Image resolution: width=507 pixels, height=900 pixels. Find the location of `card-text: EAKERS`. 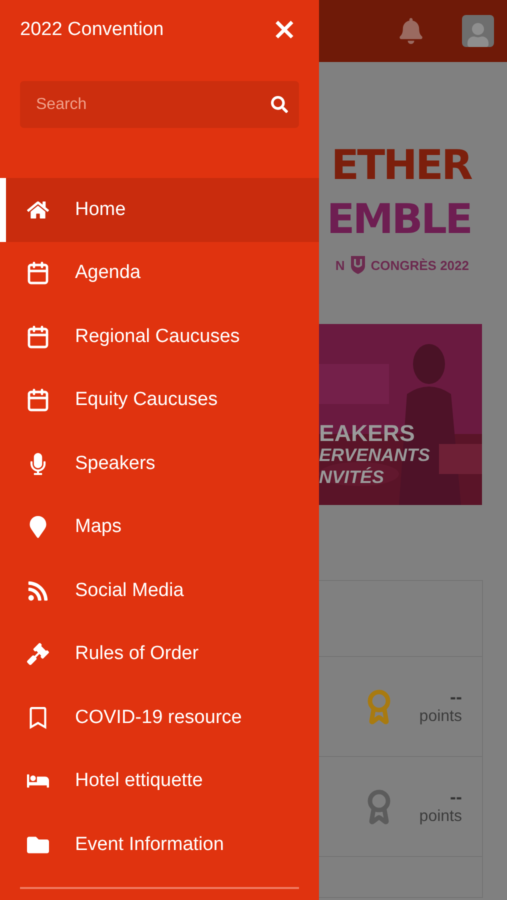

card-text: EAKERS is located at coordinates (367, 433).